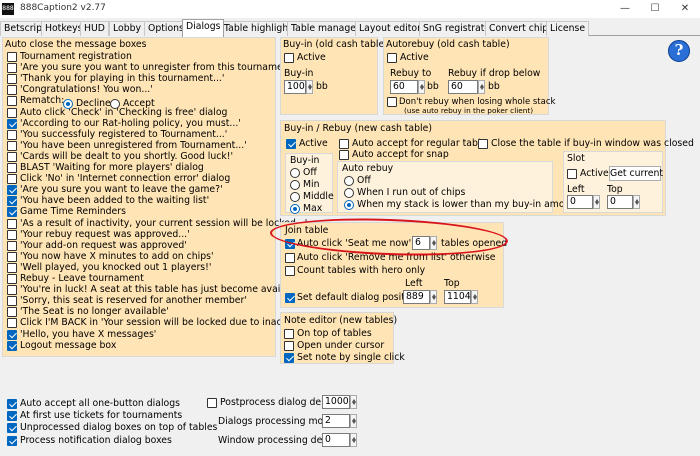 This screenshot has width=700, height=456. I want to click on join-left-label: Left, so click(414, 283).